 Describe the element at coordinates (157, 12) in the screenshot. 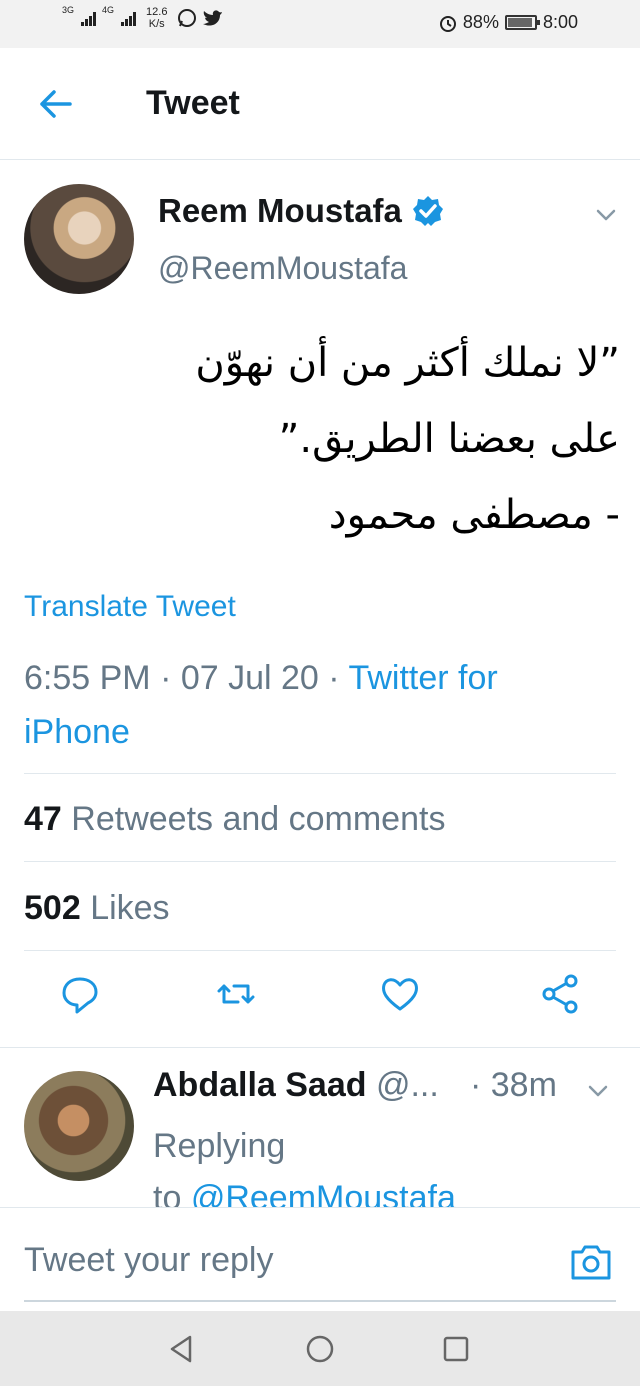

I see `network-speed-value: 12.6` at that location.